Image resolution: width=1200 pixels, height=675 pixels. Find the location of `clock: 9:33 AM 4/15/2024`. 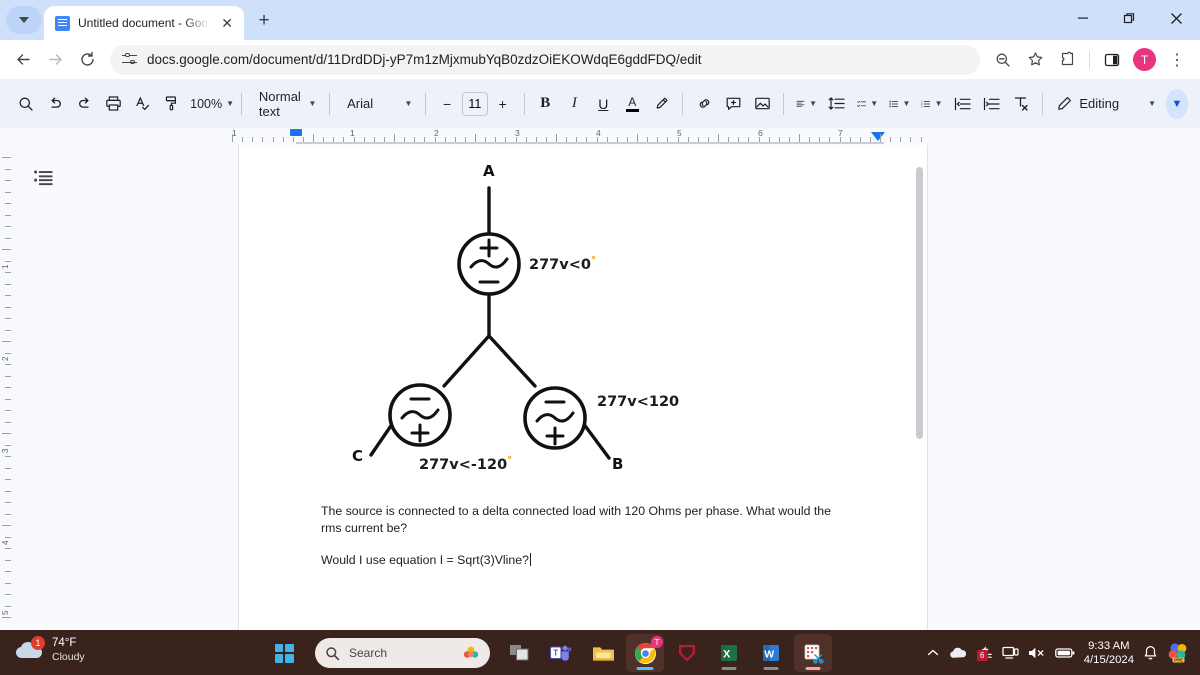

clock: 9:33 AM 4/15/2024 is located at coordinates (1109, 653).